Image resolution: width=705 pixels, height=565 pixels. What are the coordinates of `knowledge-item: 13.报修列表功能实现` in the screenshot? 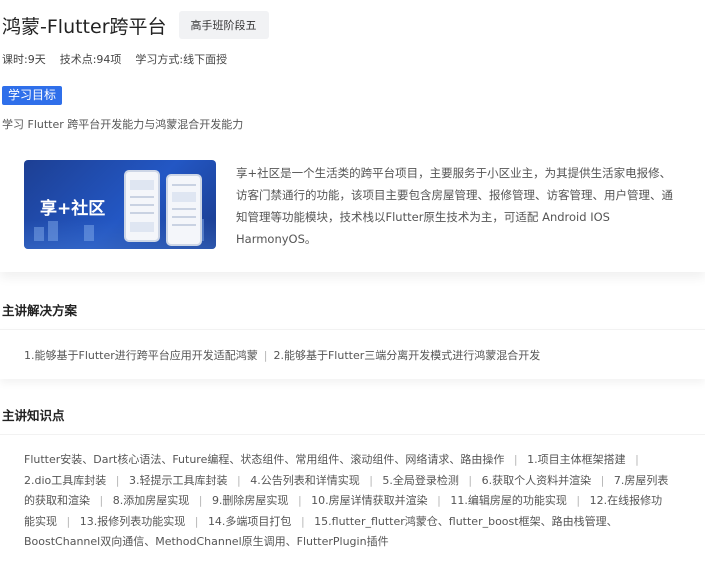 It's located at (132, 521).